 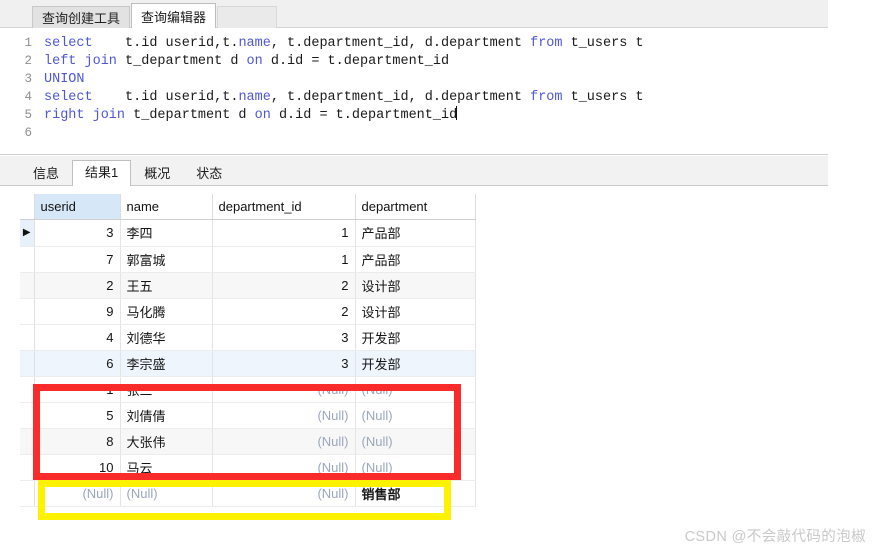 What do you see at coordinates (166, 415) in the screenshot?
I see `row-cell-name: 刘倩倩` at bounding box center [166, 415].